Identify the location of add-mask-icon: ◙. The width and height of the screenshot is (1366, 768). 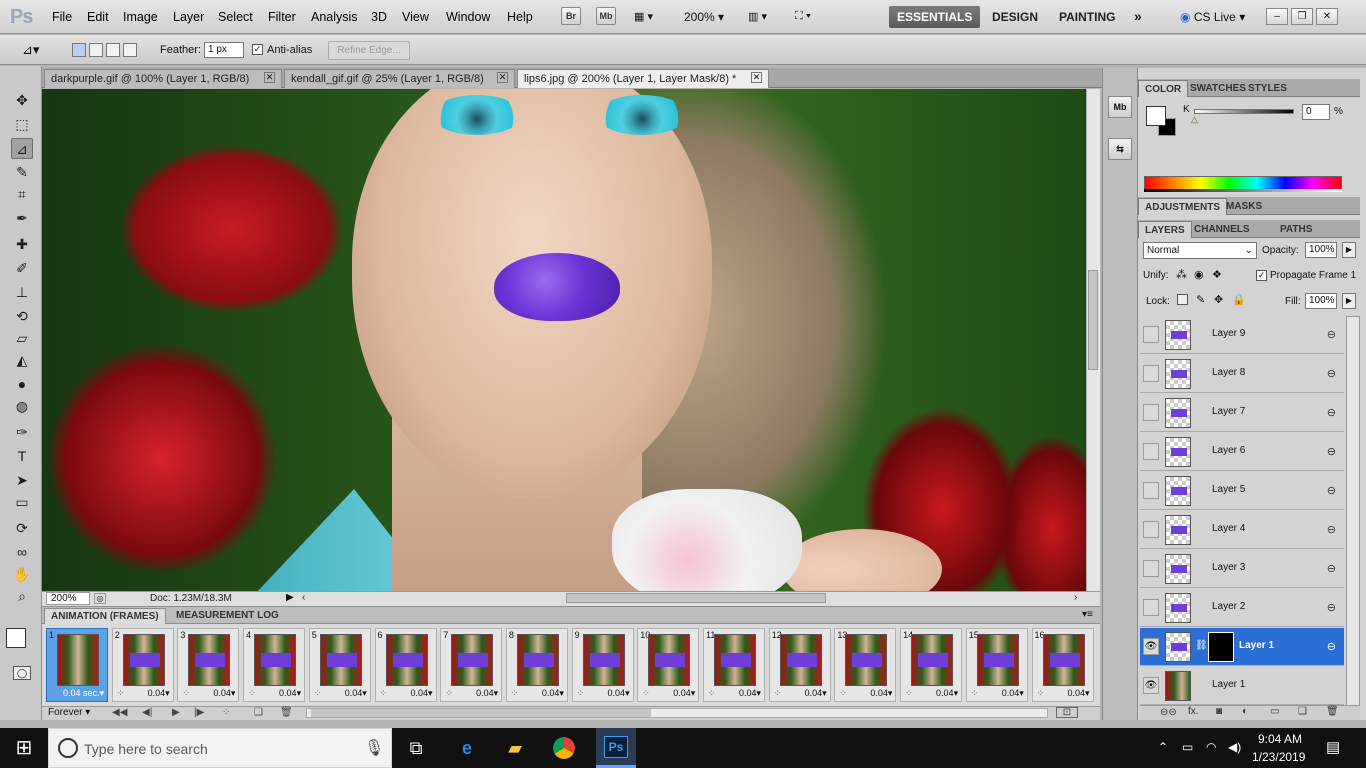
(1219, 711).